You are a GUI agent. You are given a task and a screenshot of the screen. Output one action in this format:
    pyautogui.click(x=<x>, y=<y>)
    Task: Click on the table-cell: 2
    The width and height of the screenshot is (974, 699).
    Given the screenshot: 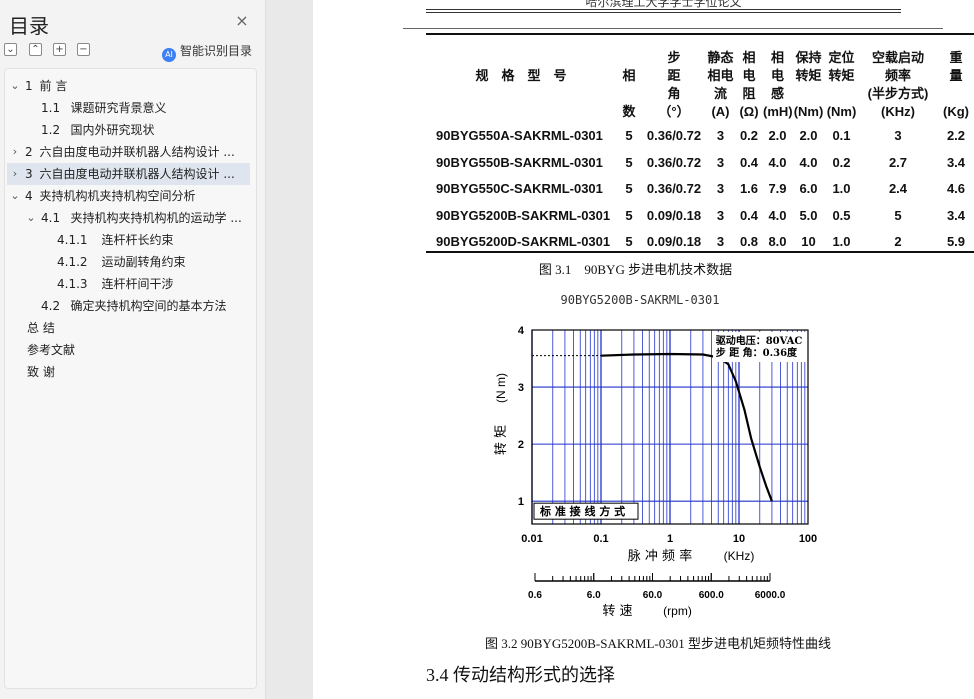 What is the action you would take?
    pyautogui.click(x=898, y=241)
    